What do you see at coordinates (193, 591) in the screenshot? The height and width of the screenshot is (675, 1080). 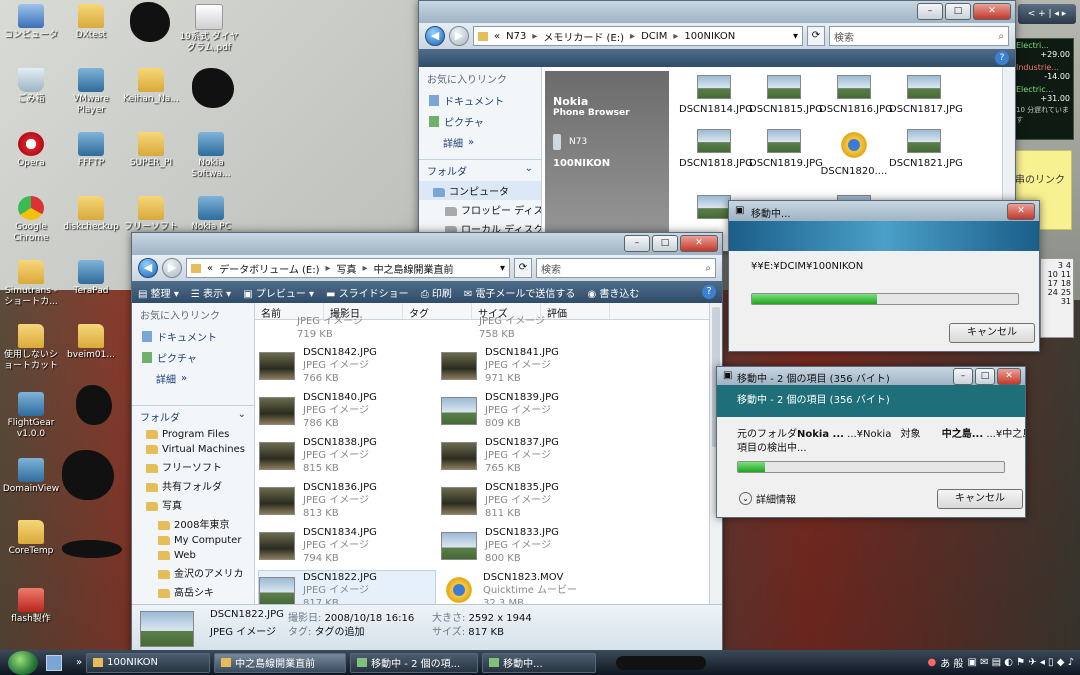 I see `tree-item: 高岳シキ` at bounding box center [193, 591].